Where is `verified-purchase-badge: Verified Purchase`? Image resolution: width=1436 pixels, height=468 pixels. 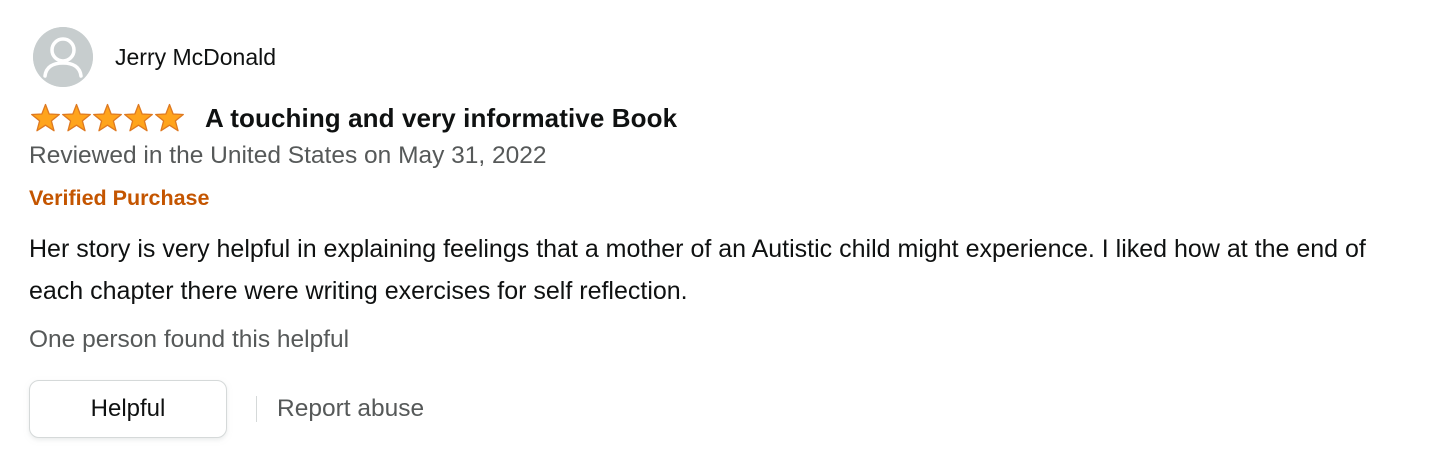 verified-purchase-badge: Verified Purchase is located at coordinates (119, 198).